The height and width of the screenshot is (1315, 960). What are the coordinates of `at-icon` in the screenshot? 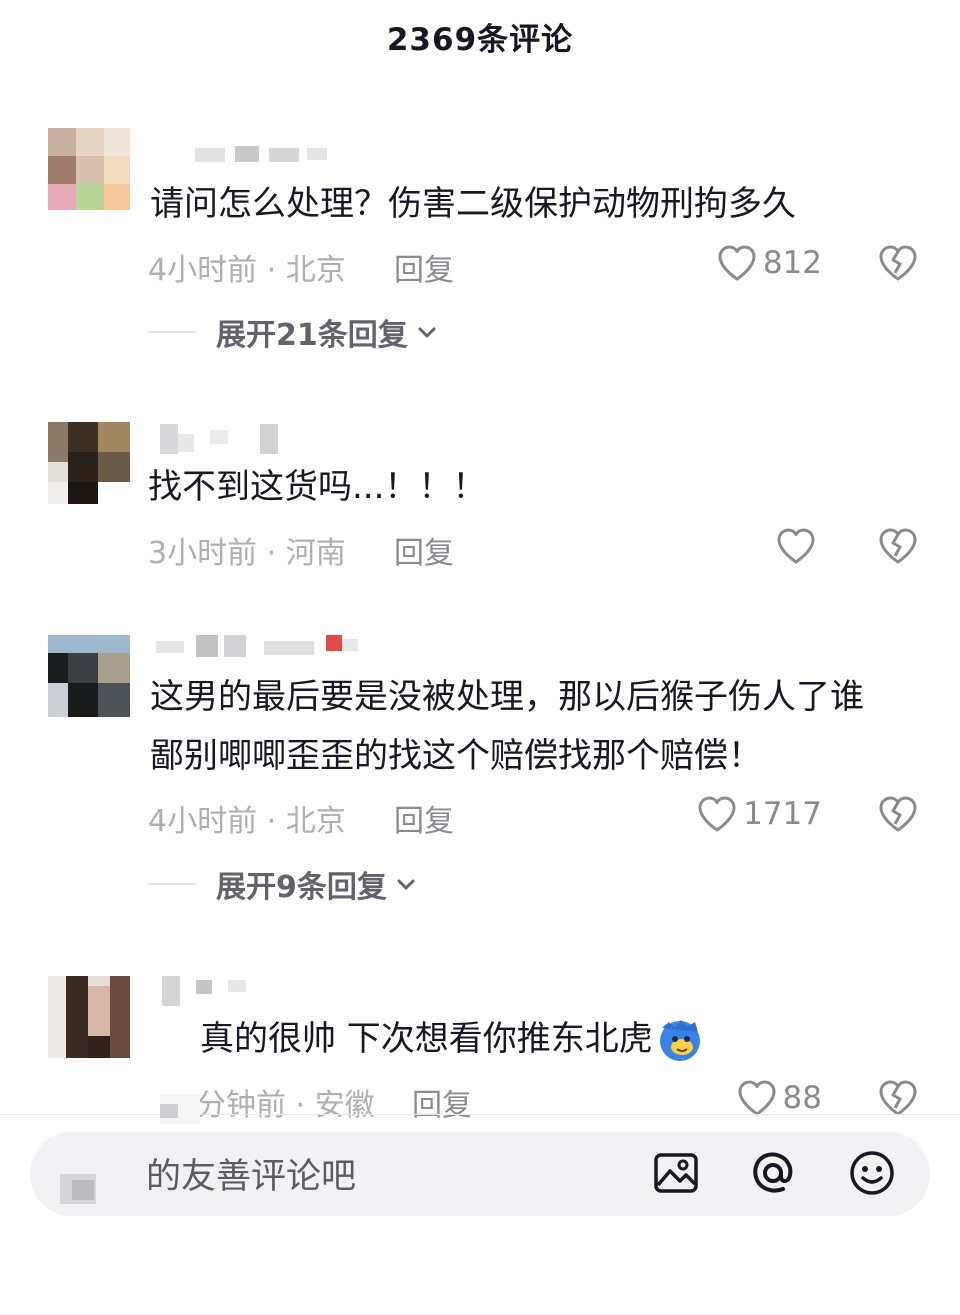 It's located at (773, 1173).